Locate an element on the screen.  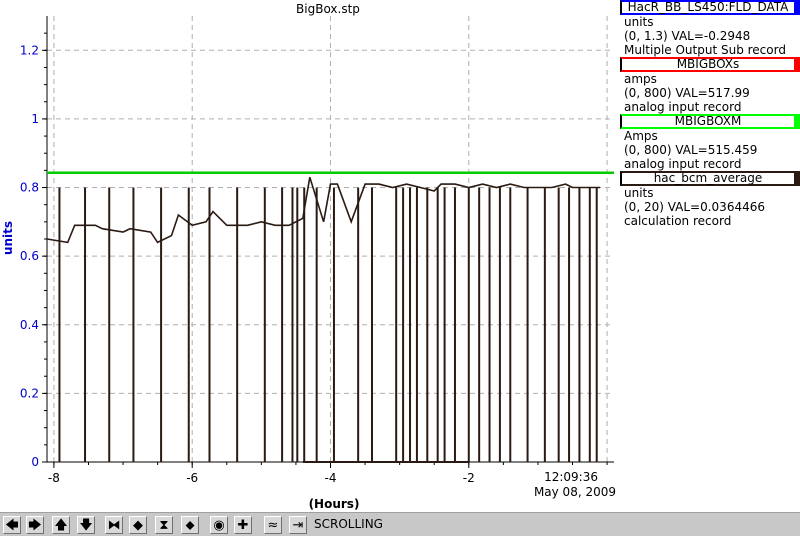
x-tick-label: -8 is located at coordinates (54, 478).